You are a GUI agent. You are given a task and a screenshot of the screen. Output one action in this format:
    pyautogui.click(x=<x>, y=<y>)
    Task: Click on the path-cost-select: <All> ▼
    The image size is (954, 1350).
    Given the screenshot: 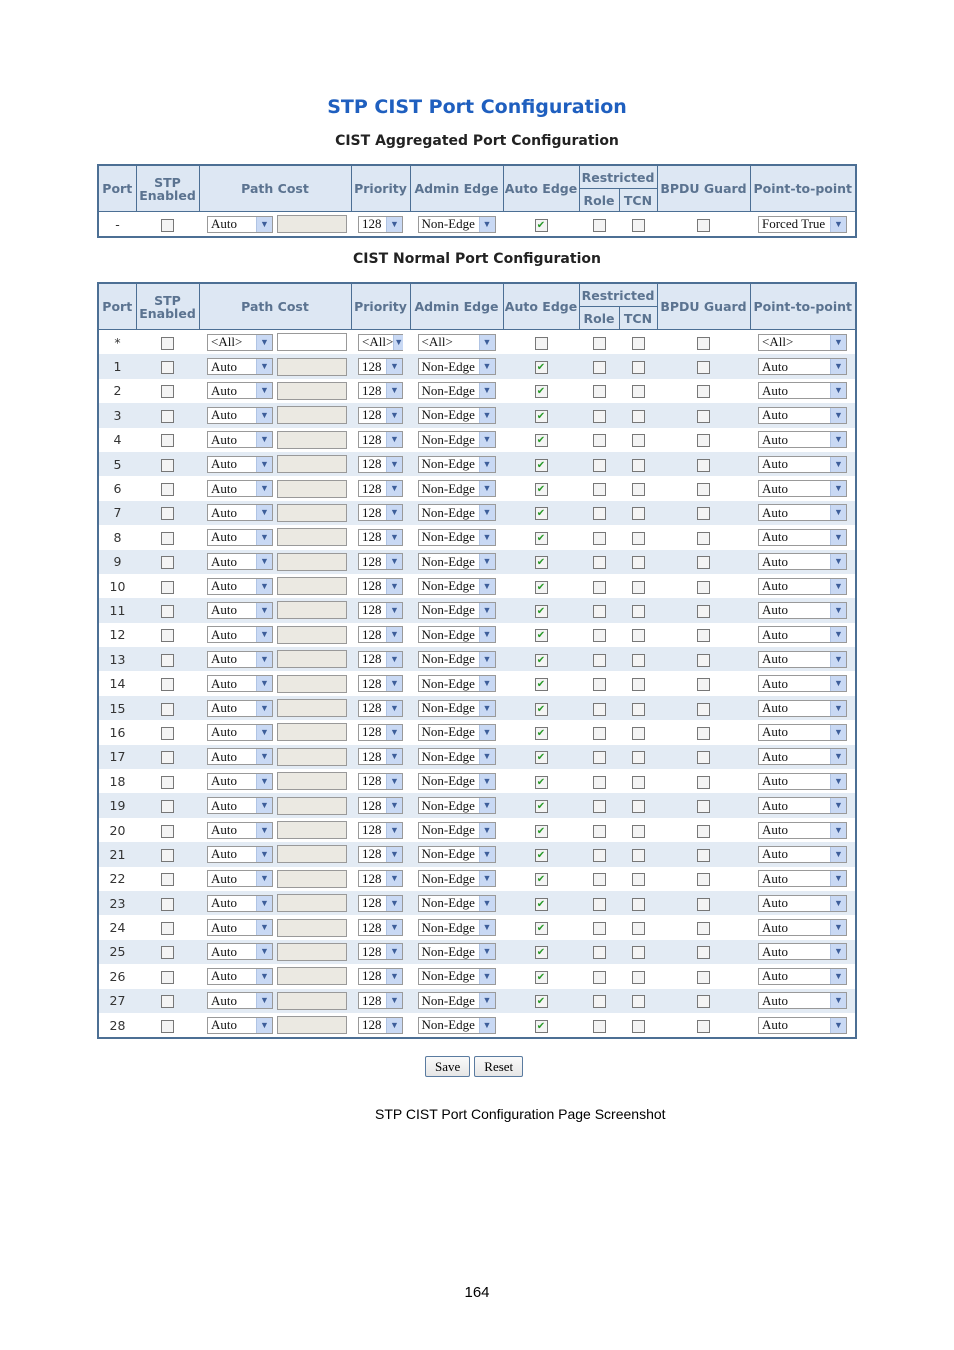 What is the action you would take?
    pyautogui.click(x=240, y=342)
    